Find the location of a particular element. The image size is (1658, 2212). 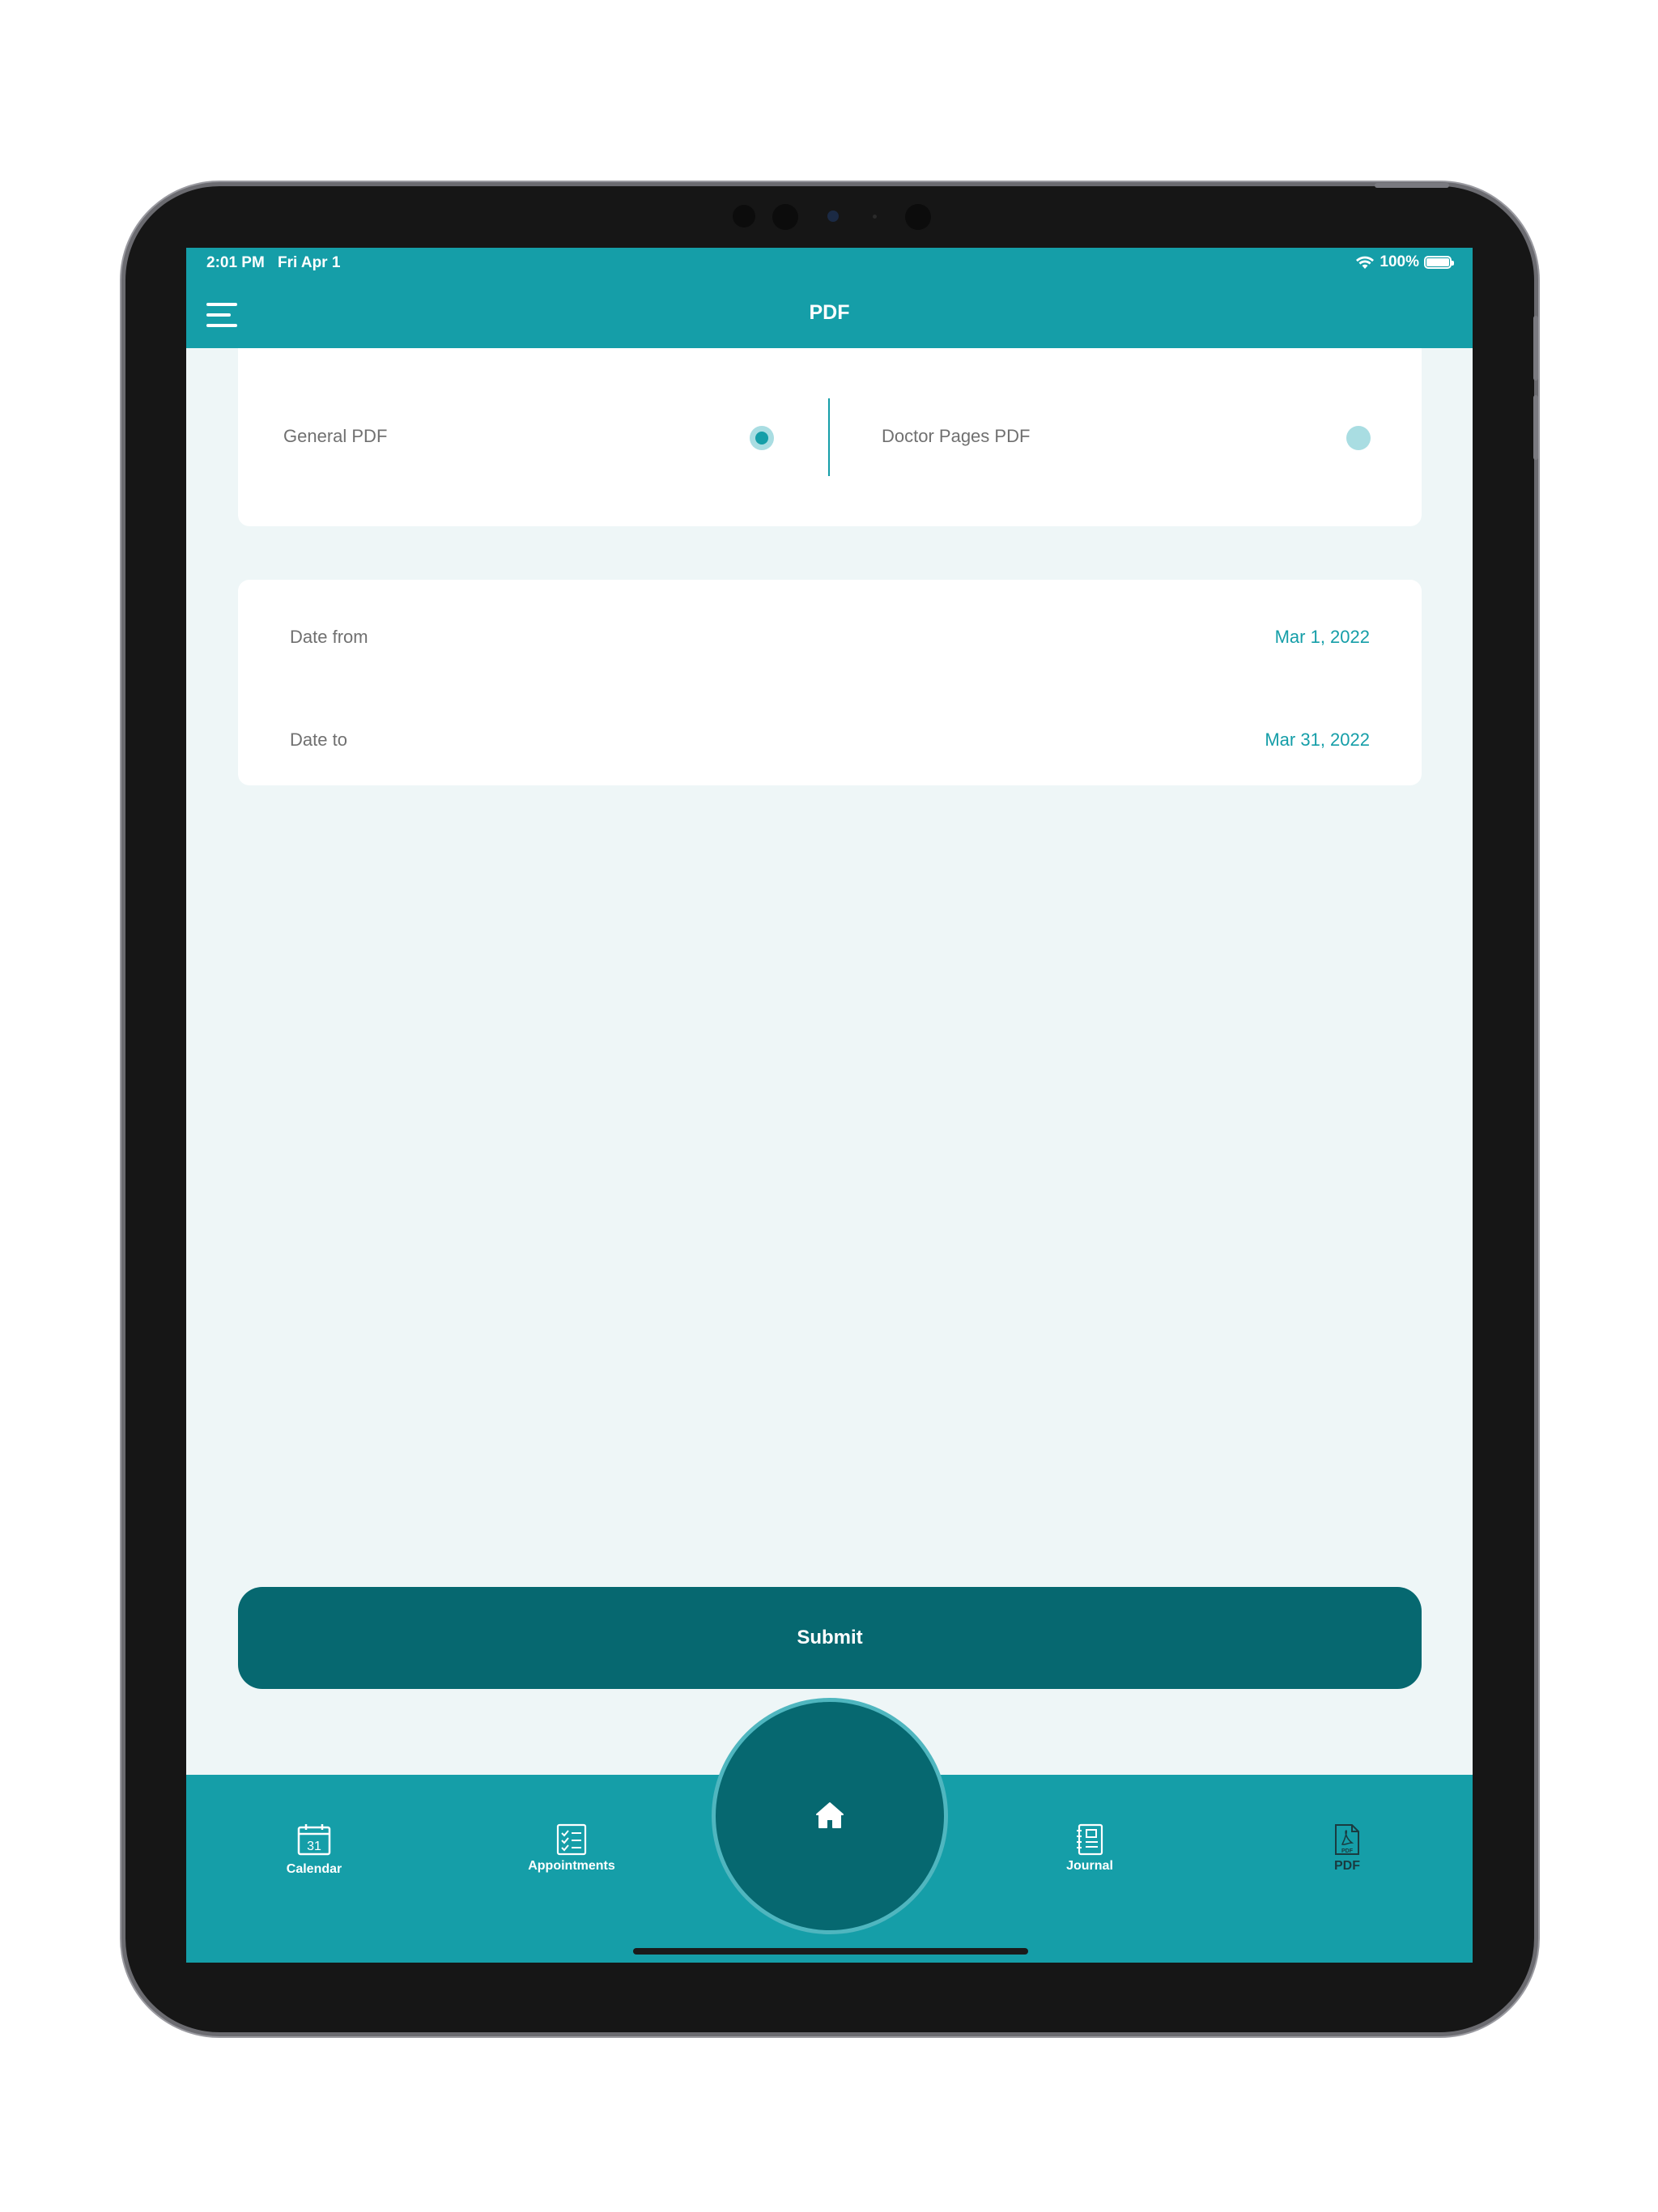

tab-label: PDF is located at coordinates (1347, 1866).